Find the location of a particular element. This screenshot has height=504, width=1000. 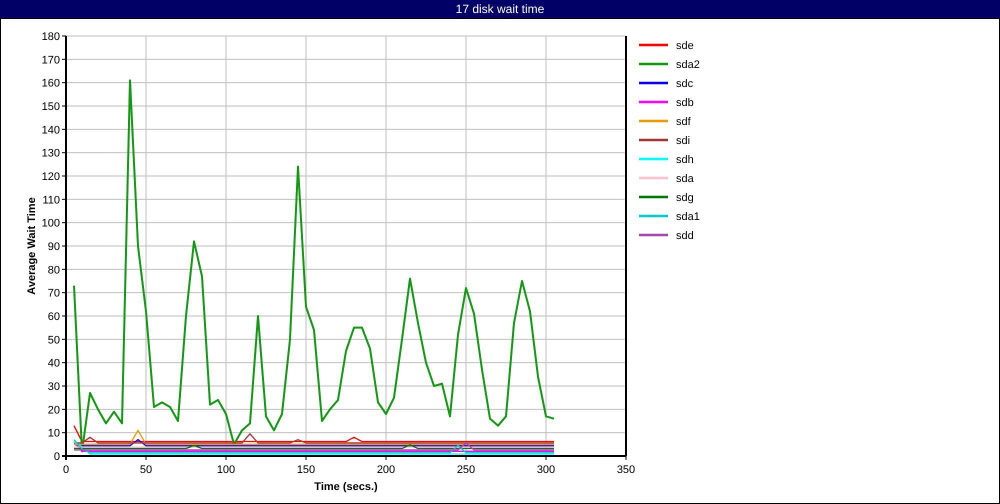

y-tick-label: 170 is located at coordinates (51, 60).